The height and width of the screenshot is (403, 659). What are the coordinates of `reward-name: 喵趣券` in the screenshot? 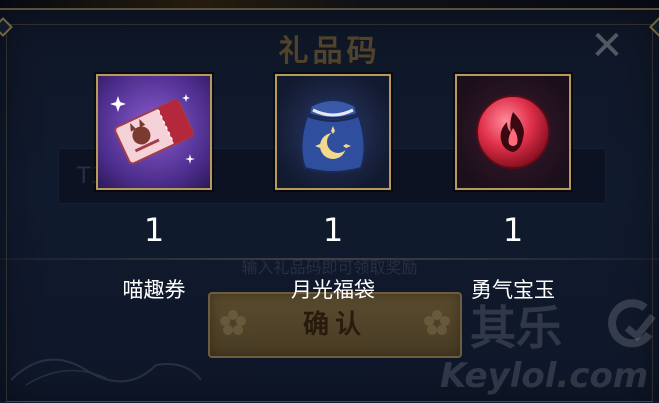 It's located at (154, 290).